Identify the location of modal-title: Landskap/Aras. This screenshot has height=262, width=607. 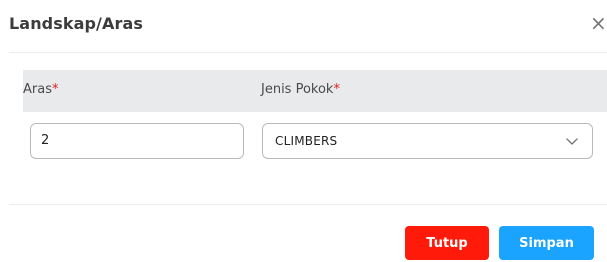
(76, 23).